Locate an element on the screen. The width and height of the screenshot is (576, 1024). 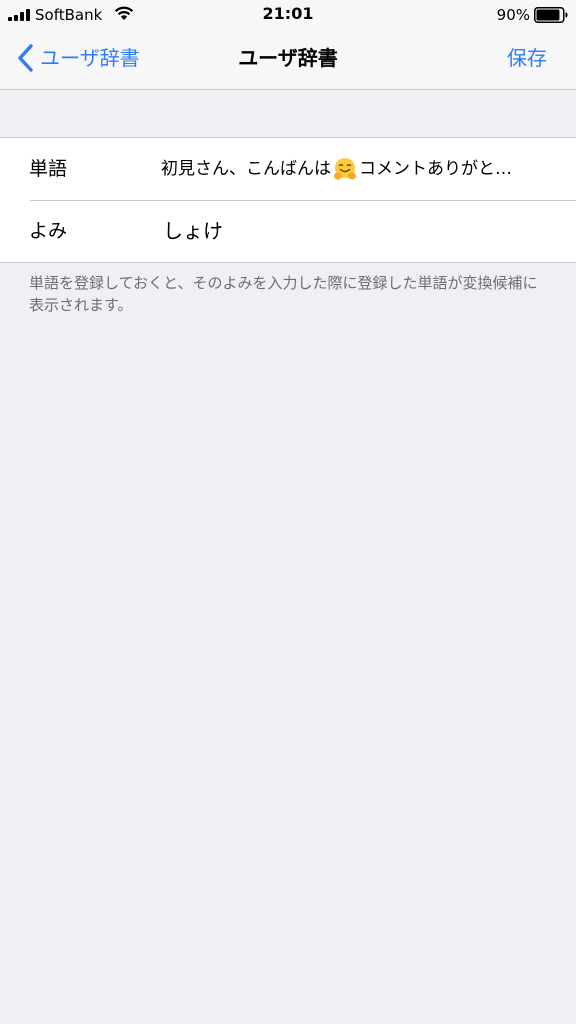
word-label: 単語 is located at coordinates (48, 169).